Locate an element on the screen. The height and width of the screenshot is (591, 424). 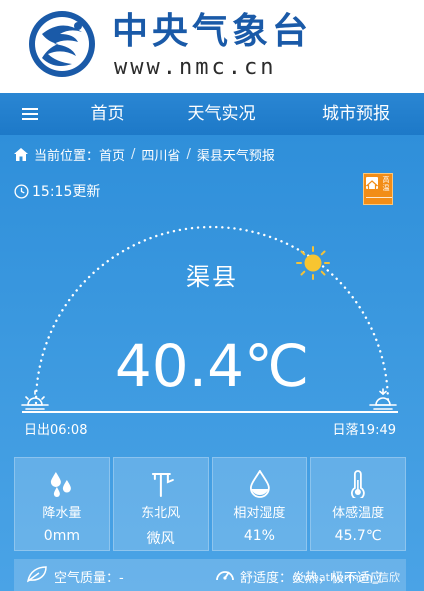
site-title: 中央气象台 is located at coordinates (212, 32).